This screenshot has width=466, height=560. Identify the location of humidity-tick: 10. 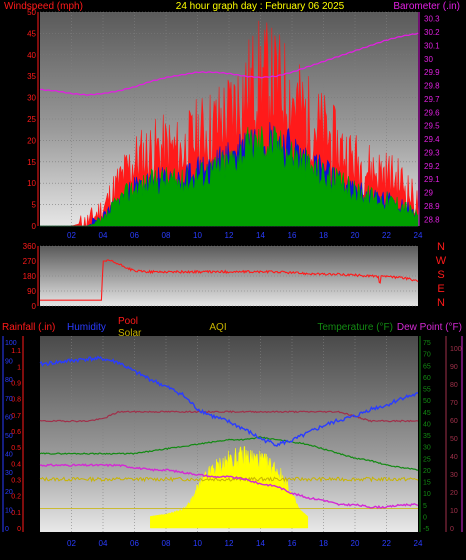
(9, 510).